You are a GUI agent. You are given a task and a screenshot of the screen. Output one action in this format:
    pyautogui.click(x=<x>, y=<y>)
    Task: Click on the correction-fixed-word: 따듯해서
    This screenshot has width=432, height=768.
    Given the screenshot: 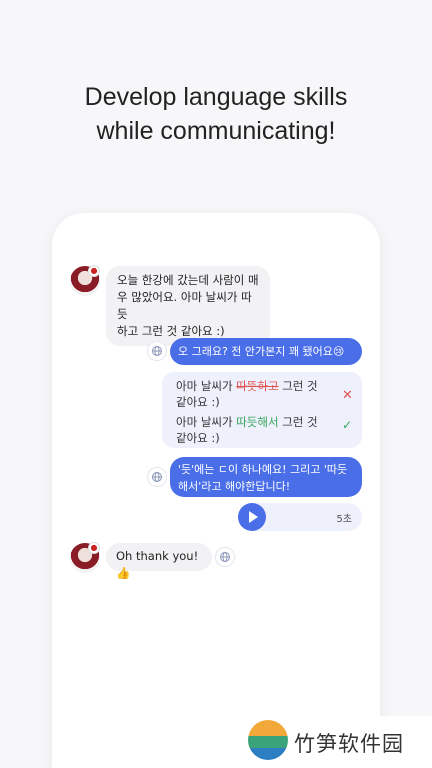 What is the action you would take?
    pyautogui.click(x=257, y=422)
    